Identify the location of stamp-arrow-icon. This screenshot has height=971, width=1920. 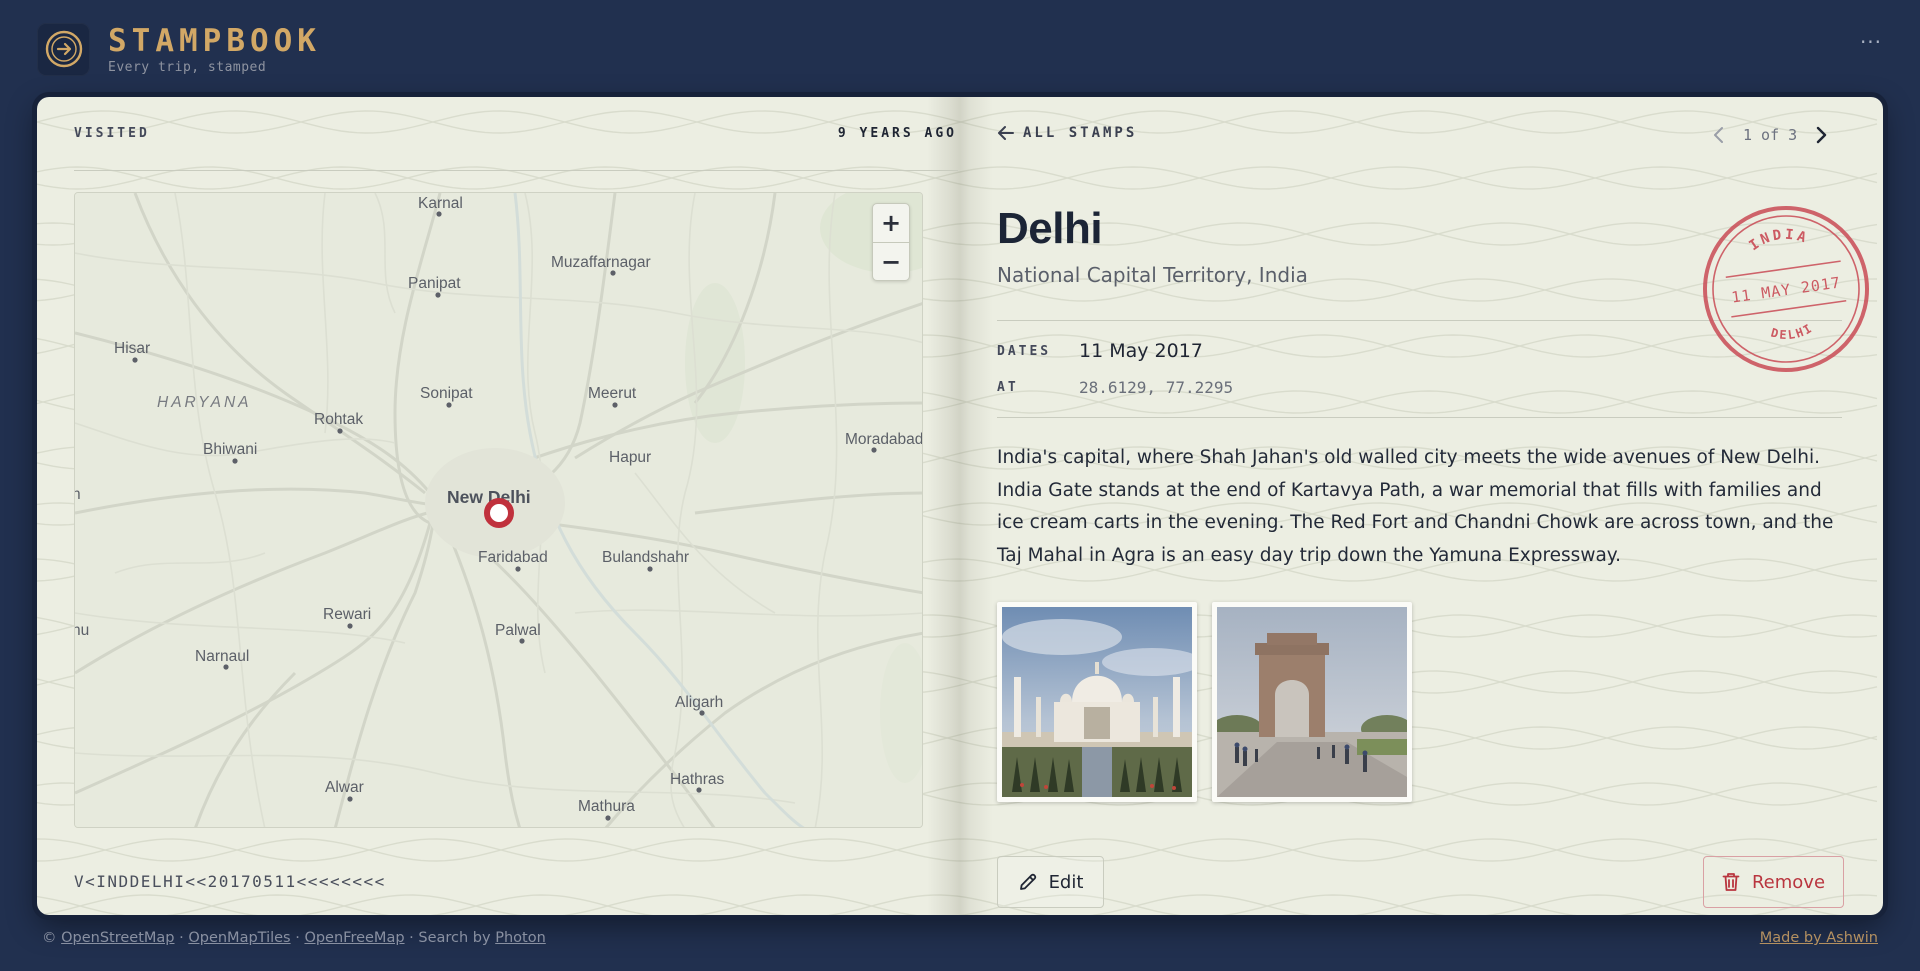
(63, 49).